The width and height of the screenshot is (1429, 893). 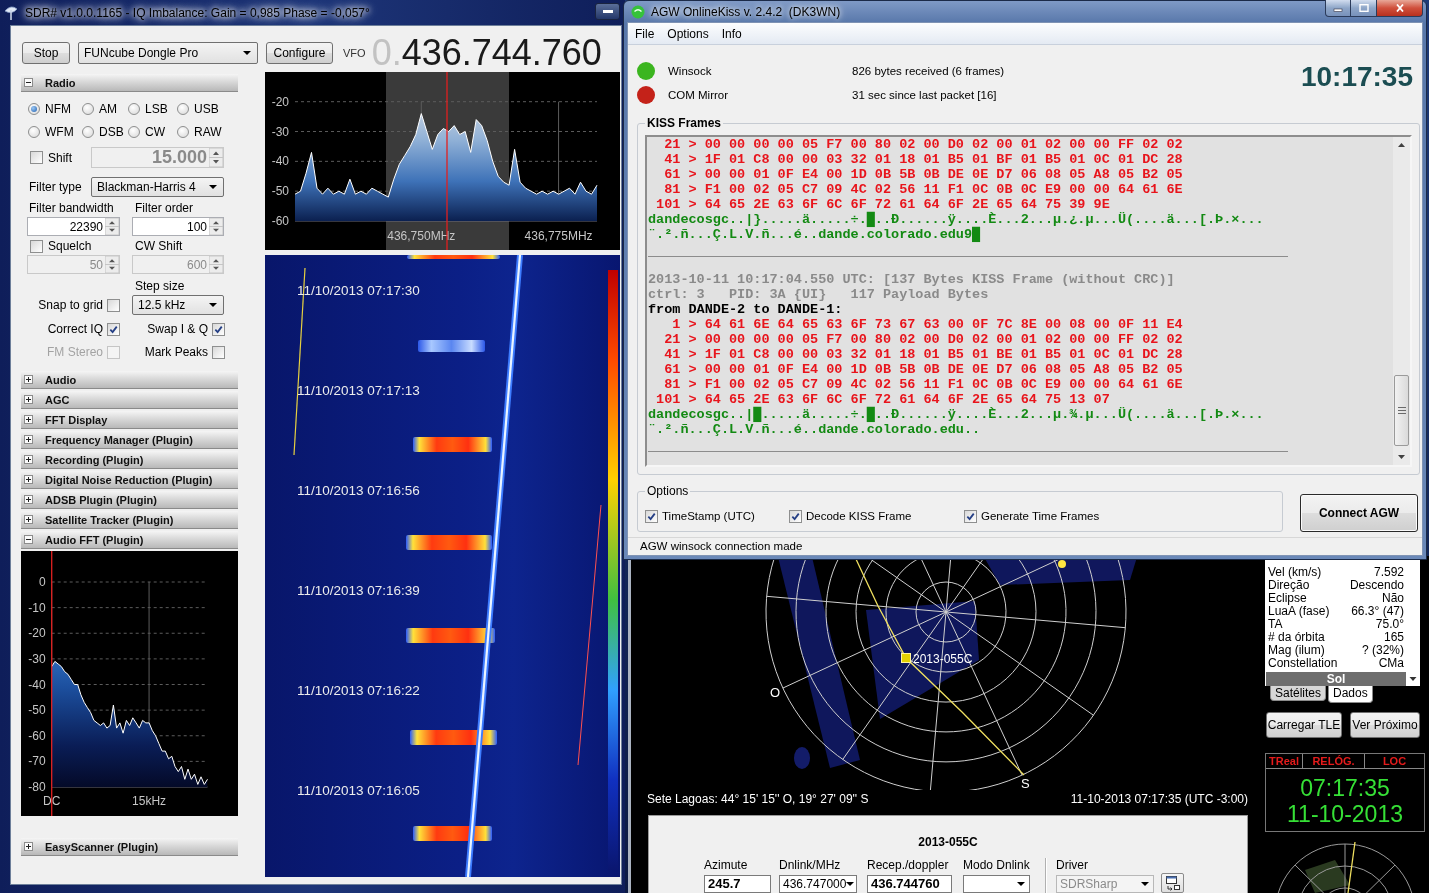 I want to click on frame-line: ¨.².ñ...Ç.L.V.ñ...é..dande.colorado.edu.., so click(x=814, y=429).